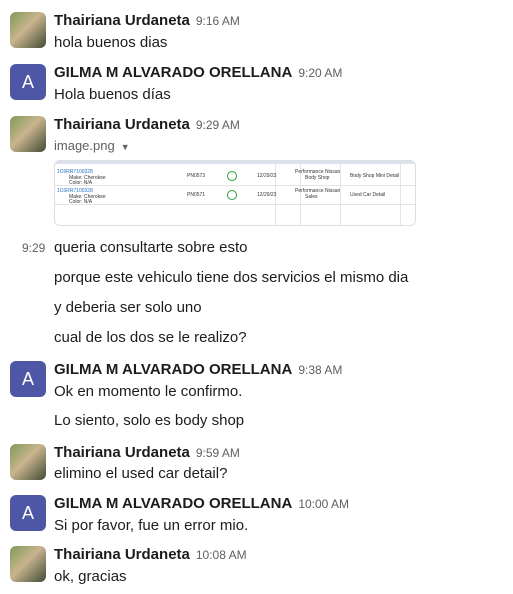  What do you see at coordinates (151, 525) in the screenshot?
I see `message-text: Si por favor, fue un error mio.` at bounding box center [151, 525].